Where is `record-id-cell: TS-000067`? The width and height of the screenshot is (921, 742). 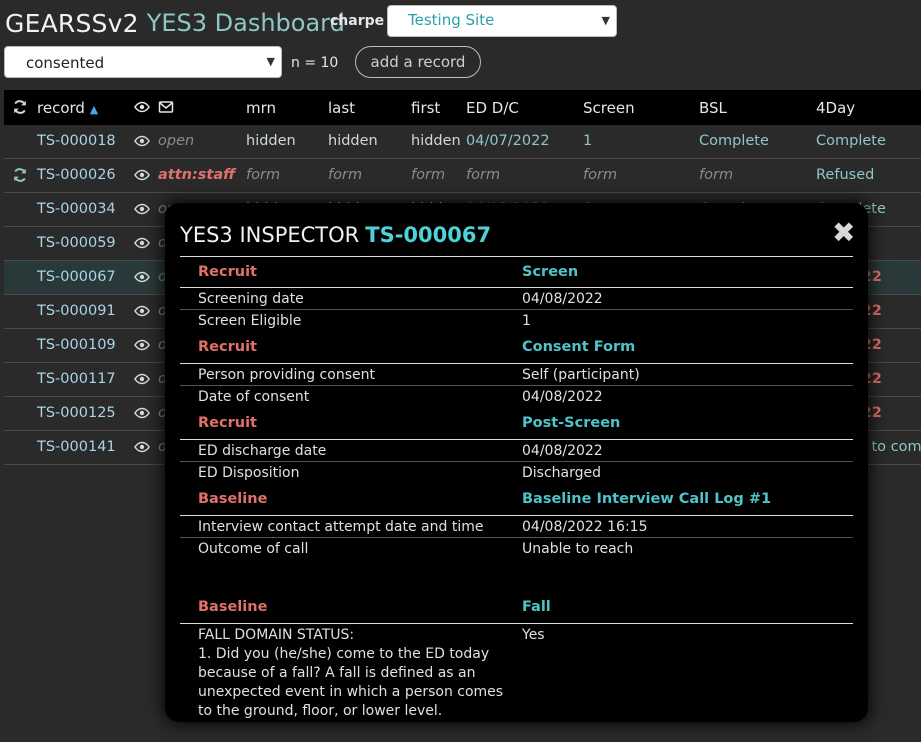
record-id-cell: TS-000067 is located at coordinates (76, 277).